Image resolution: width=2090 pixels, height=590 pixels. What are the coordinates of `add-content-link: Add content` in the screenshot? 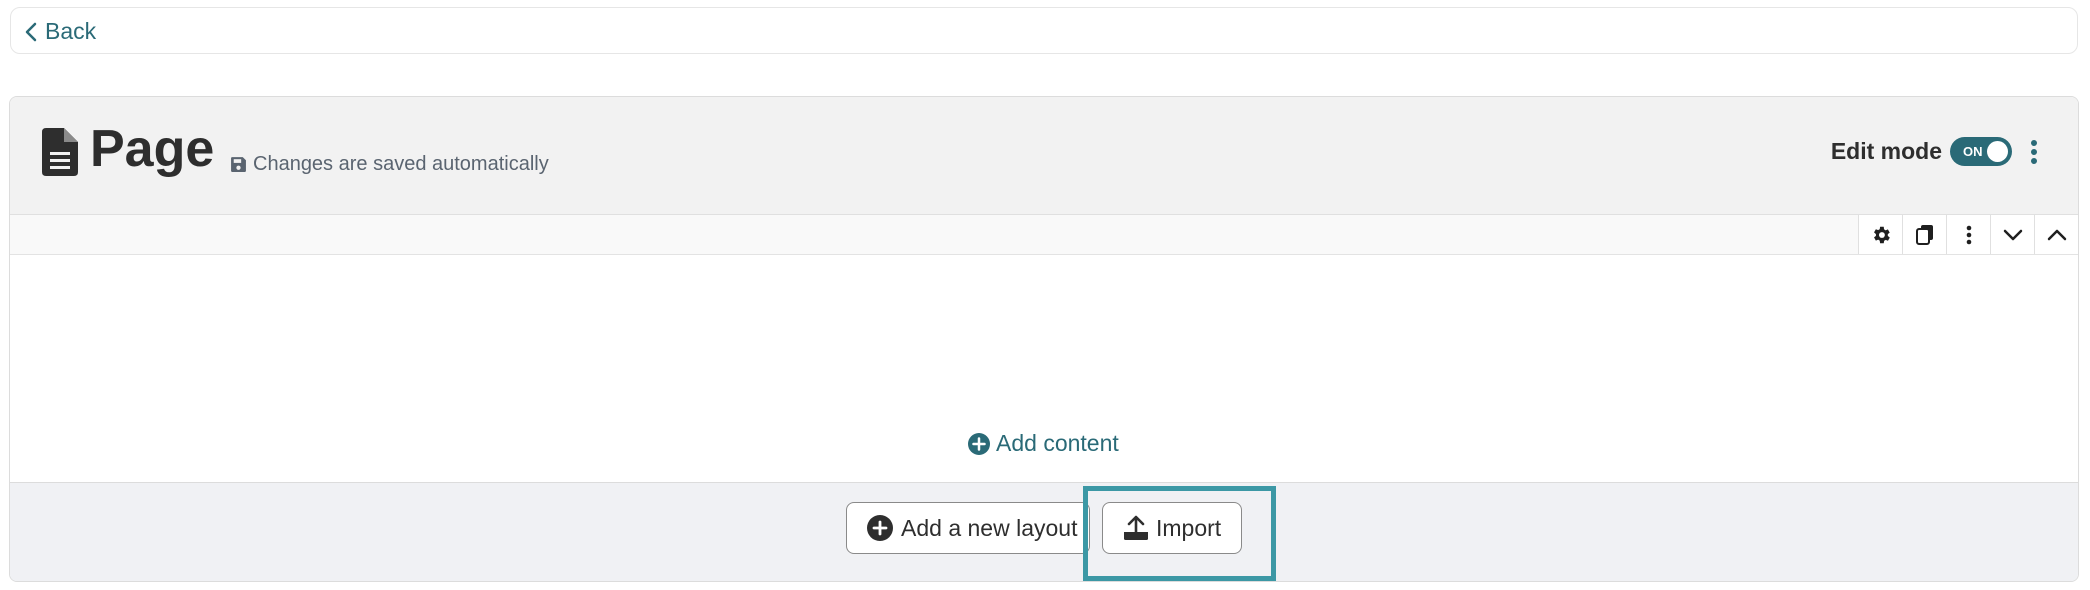 It's located at (1043, 443).